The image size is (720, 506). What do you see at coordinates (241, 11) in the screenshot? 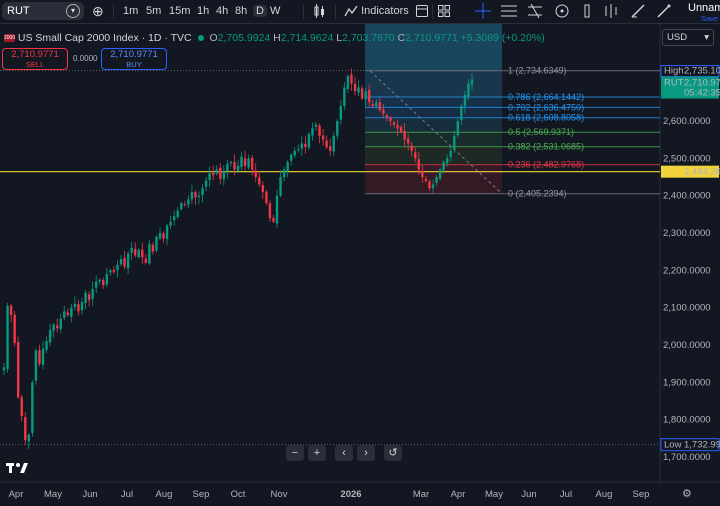
I see `timeframe-8h: 8h` at bounding box center [241, 11].